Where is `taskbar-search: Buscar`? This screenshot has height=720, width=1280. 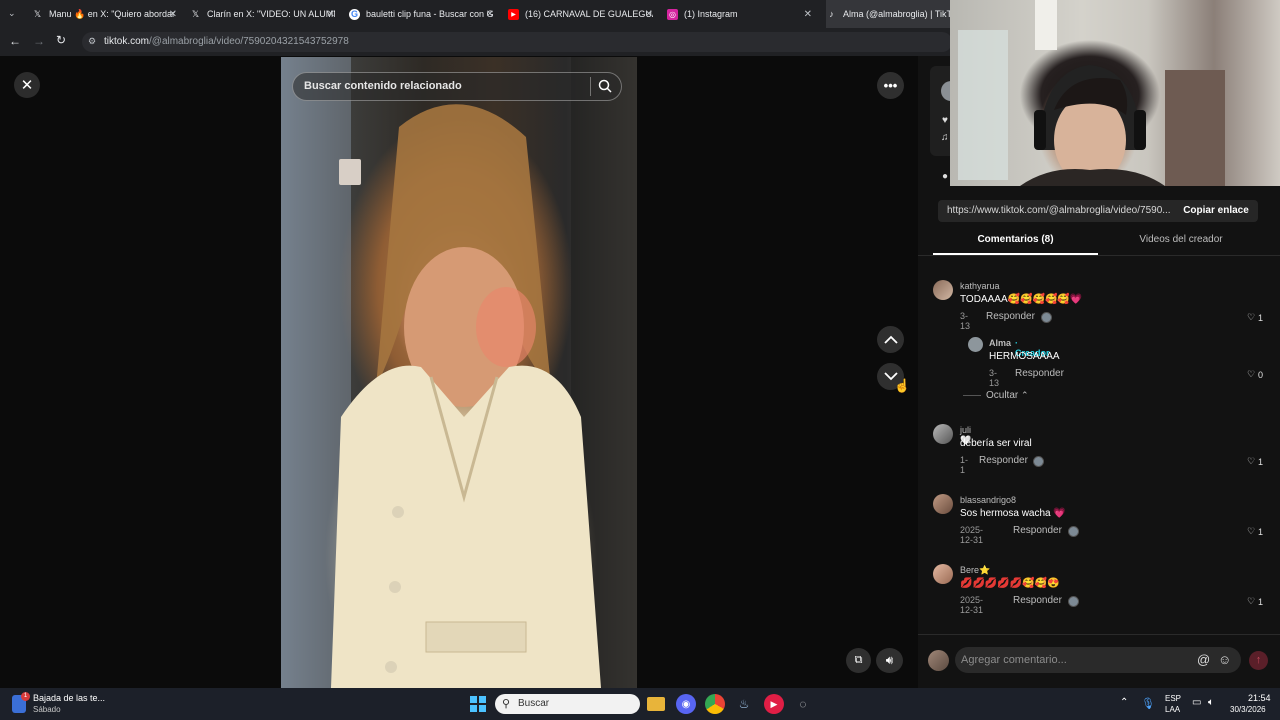 taskbar-search: Buscar is located at coordinates (567, 704).